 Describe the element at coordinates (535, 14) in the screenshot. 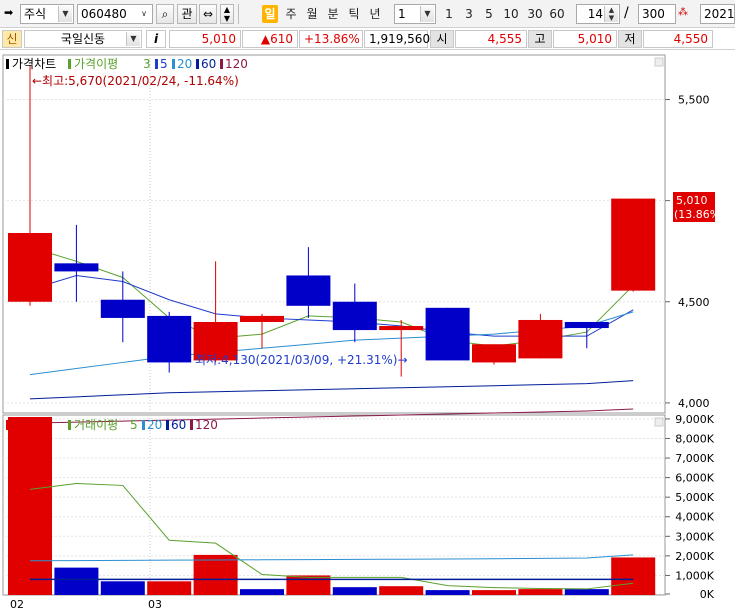

I see `interval-30: 30` at that location.